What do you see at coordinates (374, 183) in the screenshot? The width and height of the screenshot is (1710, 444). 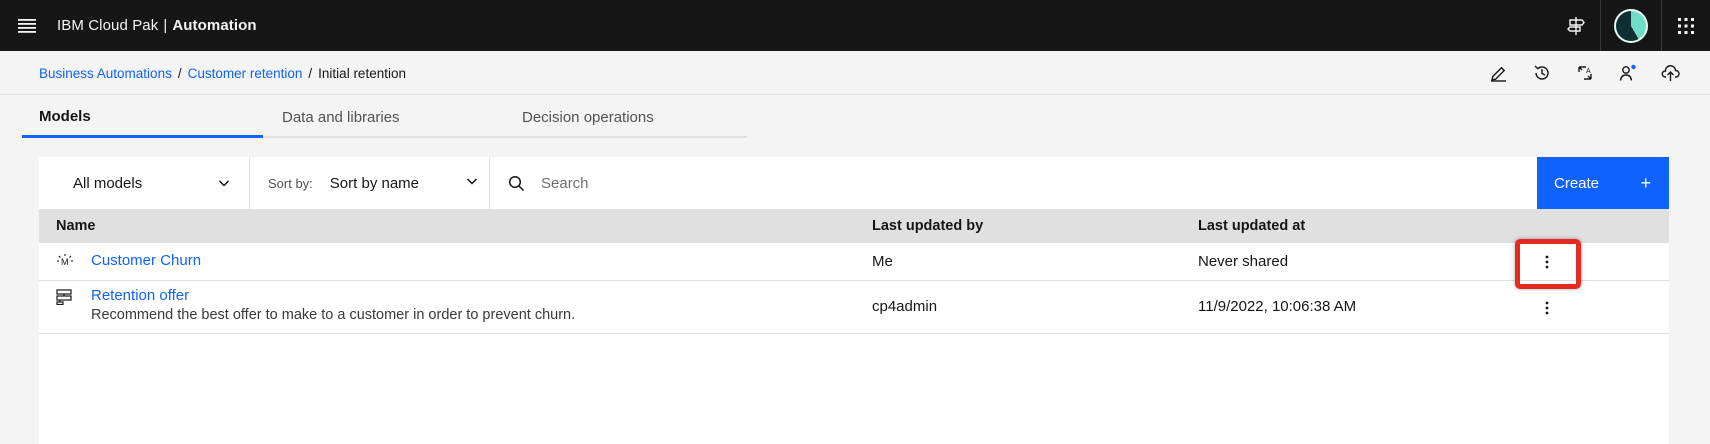 I see `sort-value: Sort by name` at bounding box center [374, 183].